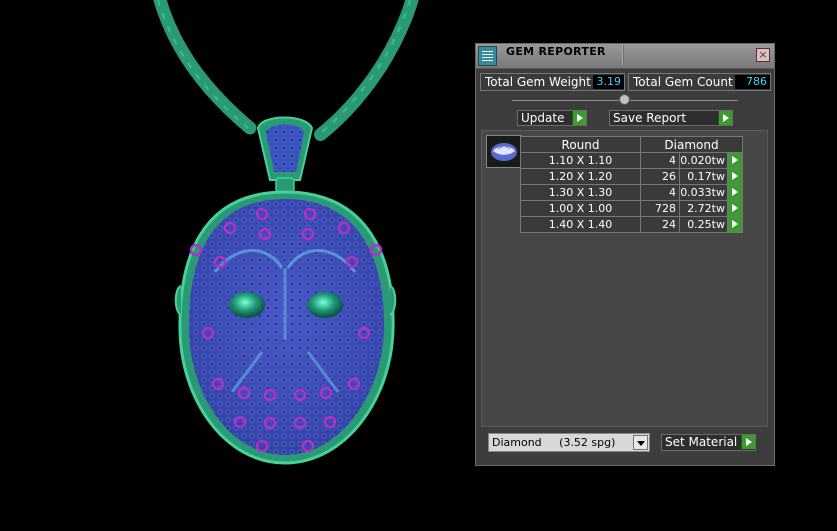 This screenshot has height=531, width=837. I want to click on table-row: 1.30 X 1.30 4 0.033tw, so click(631, 192).